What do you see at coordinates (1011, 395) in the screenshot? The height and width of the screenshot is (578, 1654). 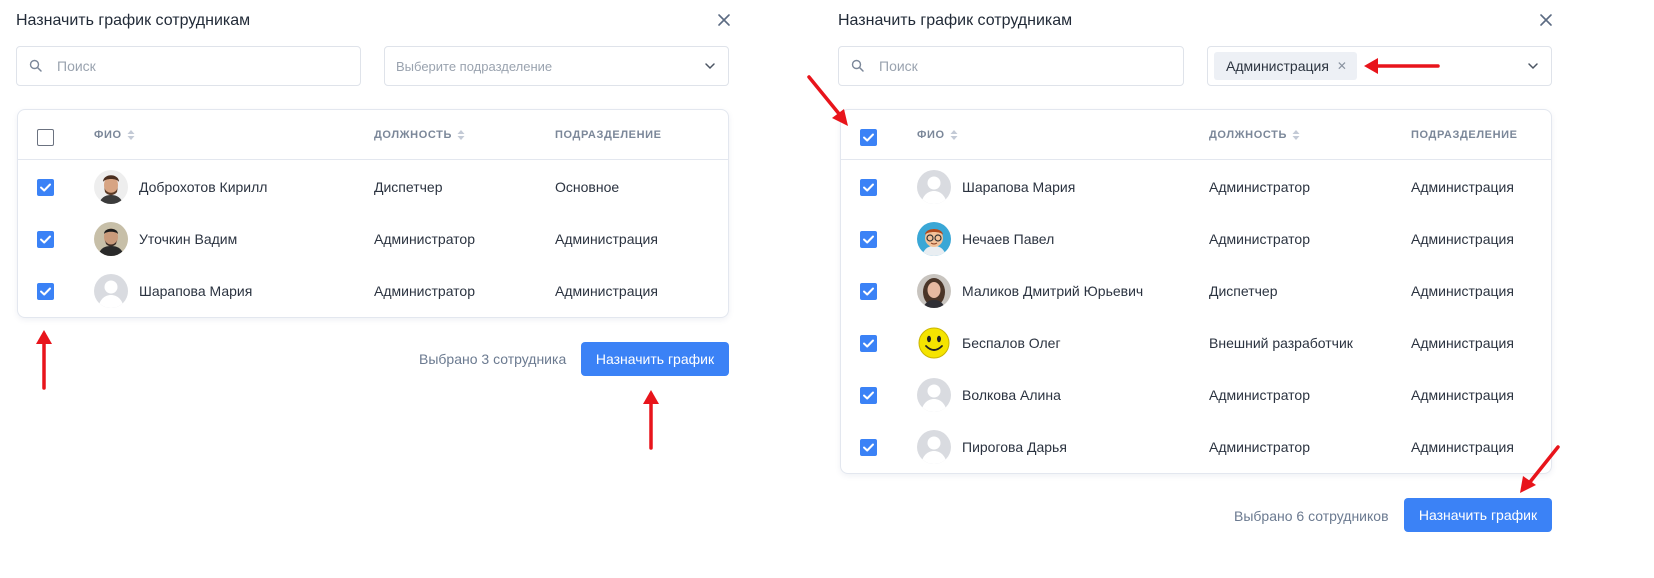 I see `employee-name: Волкова Алина` at bounding box center [1011, 395].